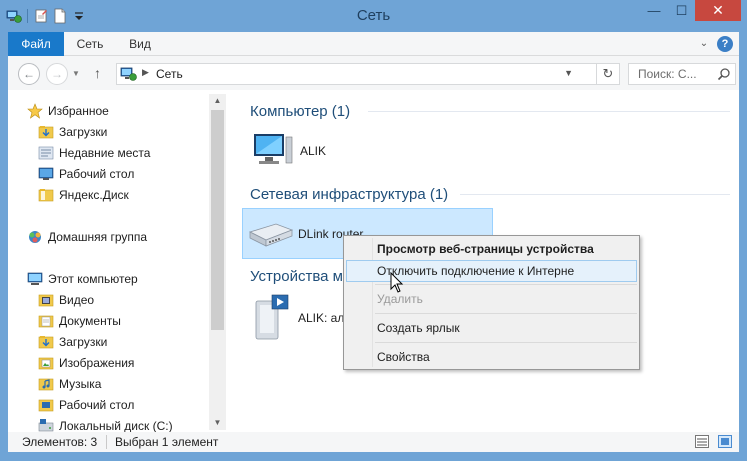  Describe the element at coordinates (349, 194) in the screenshot. I see `group-title: Сетевая инфраструктура (1)` at that location.